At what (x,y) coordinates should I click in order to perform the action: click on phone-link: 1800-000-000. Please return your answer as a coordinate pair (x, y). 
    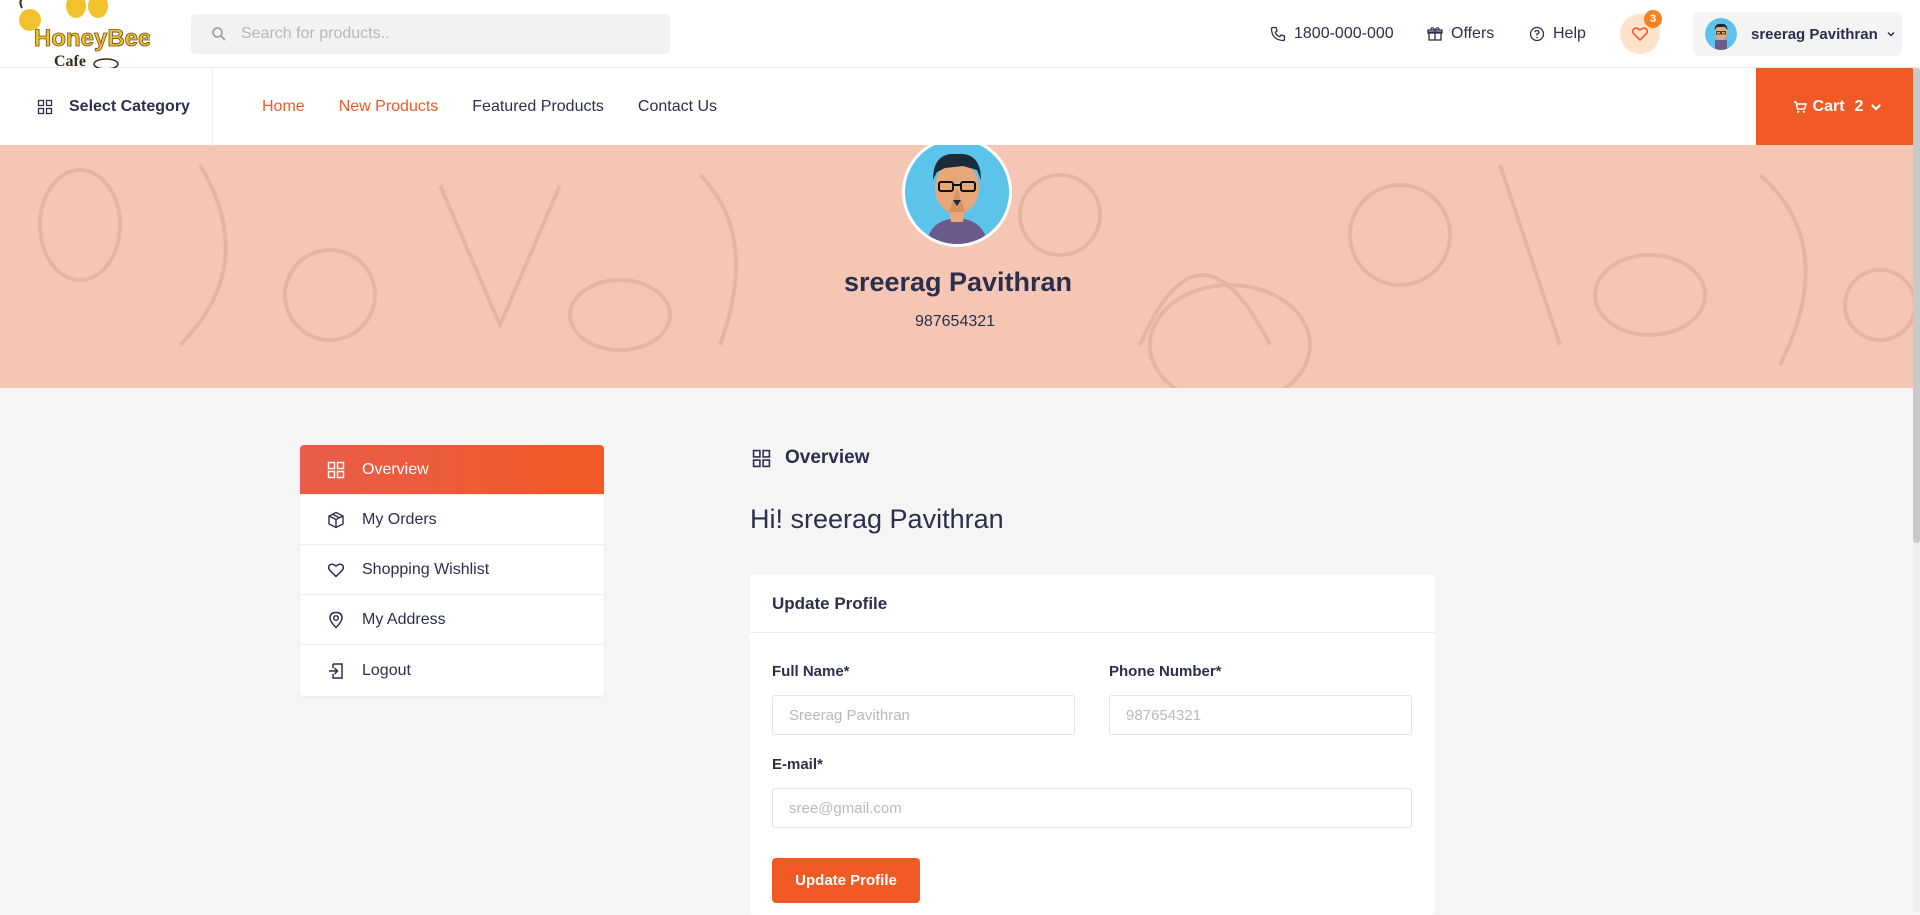
    Looking at the image, I should click on (1332, 34).